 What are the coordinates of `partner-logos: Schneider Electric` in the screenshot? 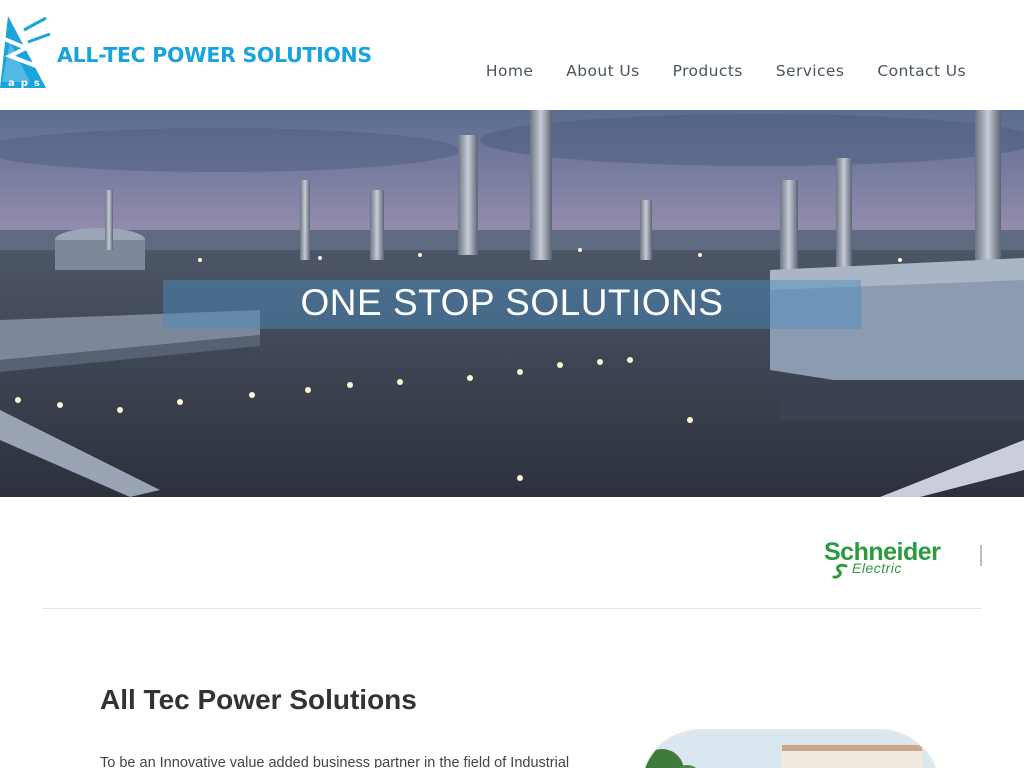 It's located at (512, 553).